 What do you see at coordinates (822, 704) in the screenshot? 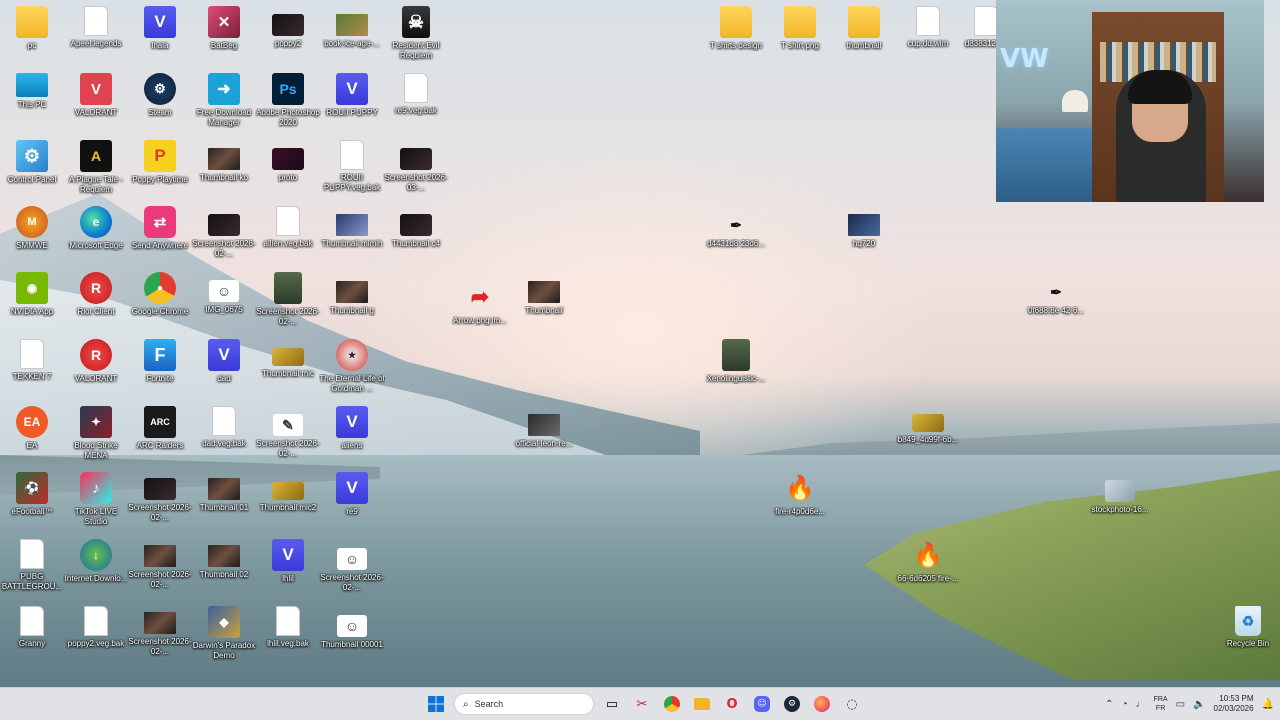
I see `firefox-icon` at bounding box center [822, 704].